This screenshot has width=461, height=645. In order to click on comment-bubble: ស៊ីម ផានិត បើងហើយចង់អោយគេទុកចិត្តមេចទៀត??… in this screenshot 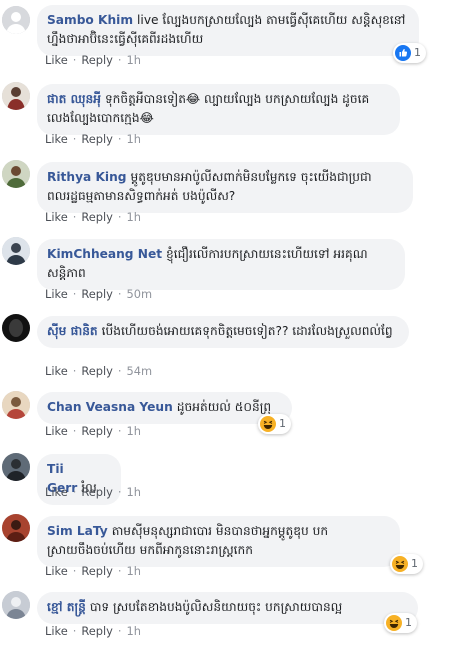, I will do `click(223, 332)`.